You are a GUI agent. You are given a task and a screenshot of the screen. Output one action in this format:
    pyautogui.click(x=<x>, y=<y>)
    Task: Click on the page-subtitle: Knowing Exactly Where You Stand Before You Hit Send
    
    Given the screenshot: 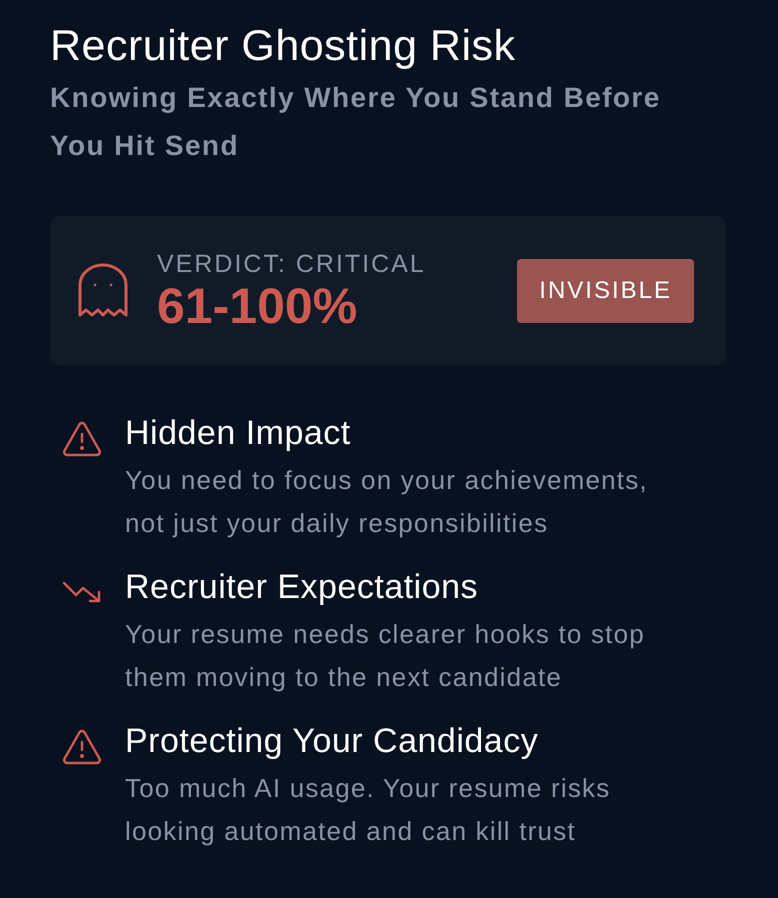 What is the action you would take?
    pyautogui.click(x=356, y=122)
    